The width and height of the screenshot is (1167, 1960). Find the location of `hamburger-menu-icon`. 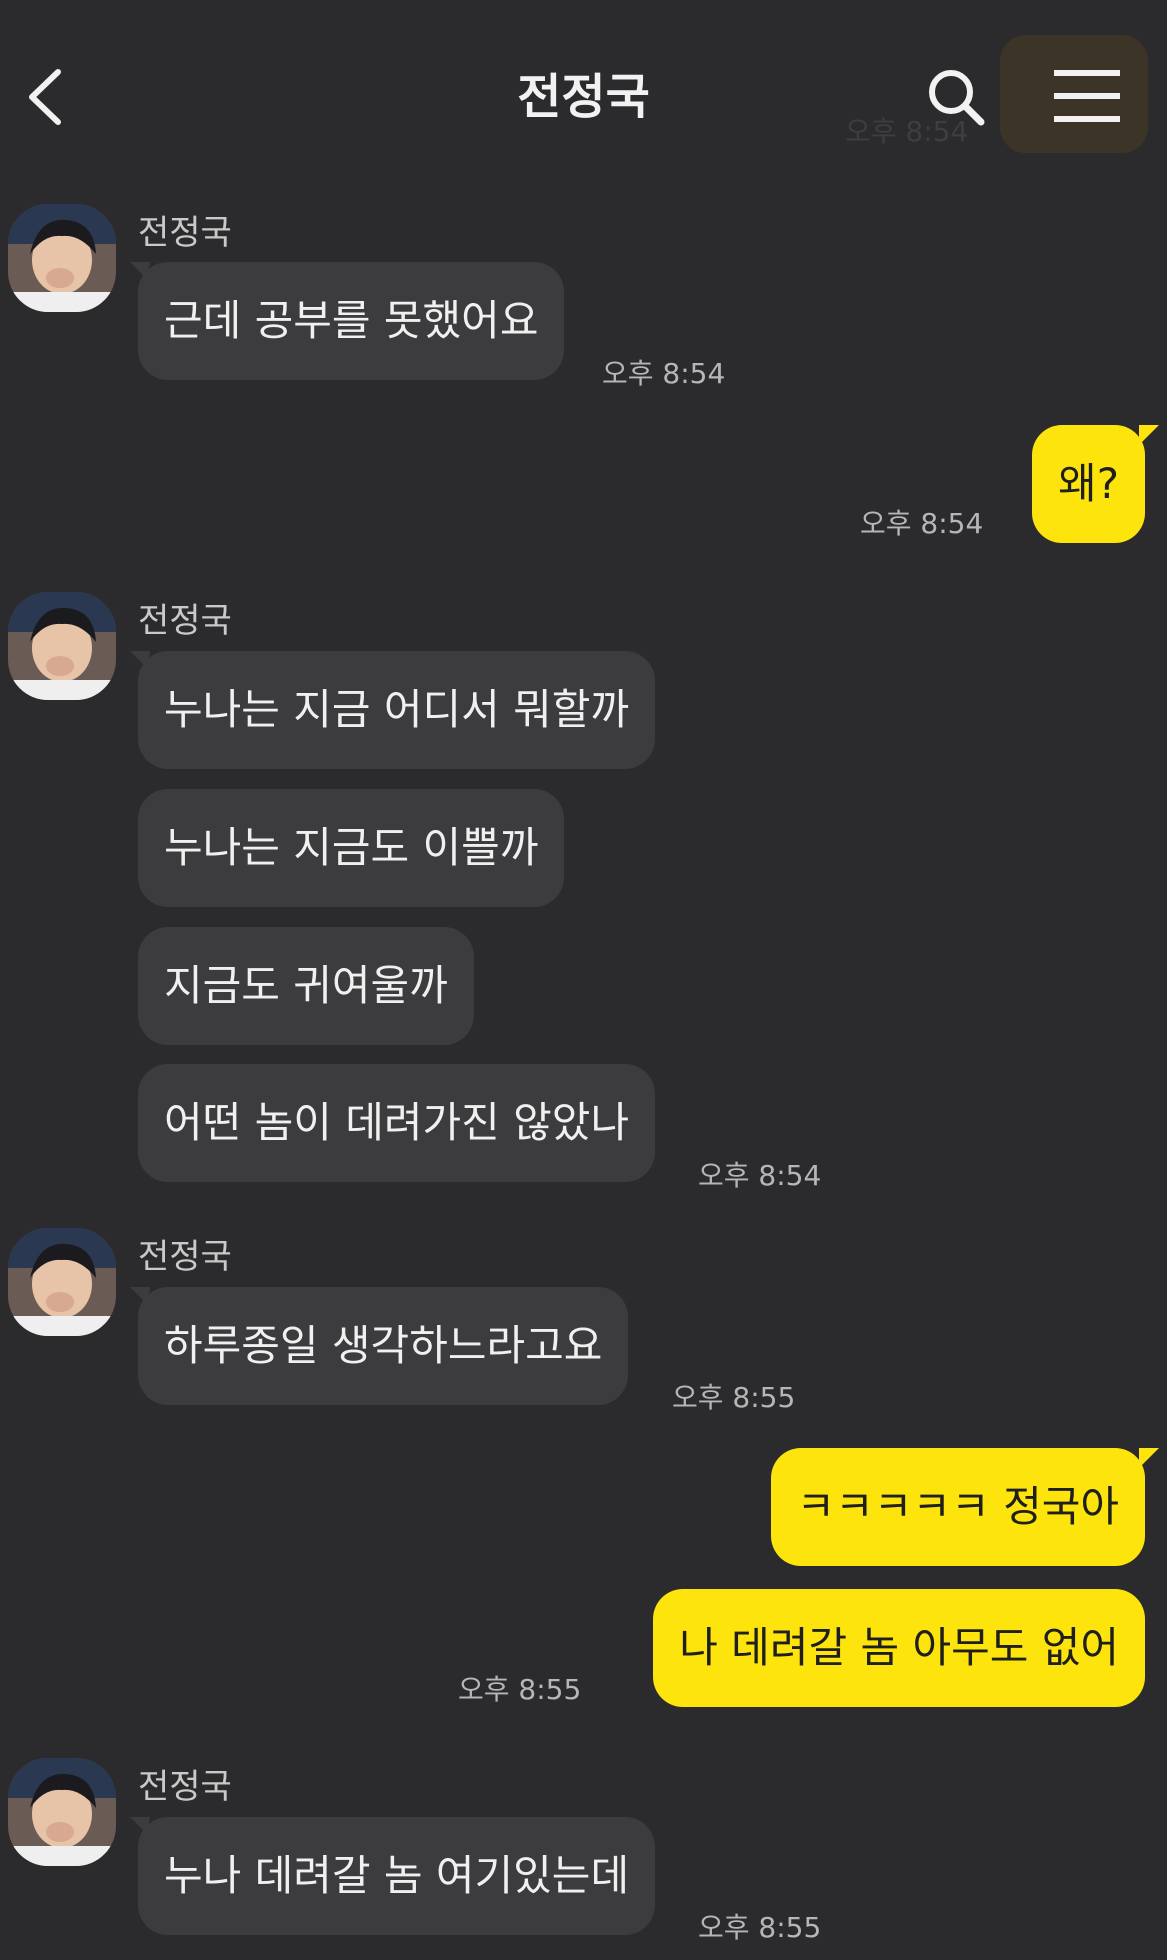

hamburger-menu-icon is located at coordinates (1087, 96).